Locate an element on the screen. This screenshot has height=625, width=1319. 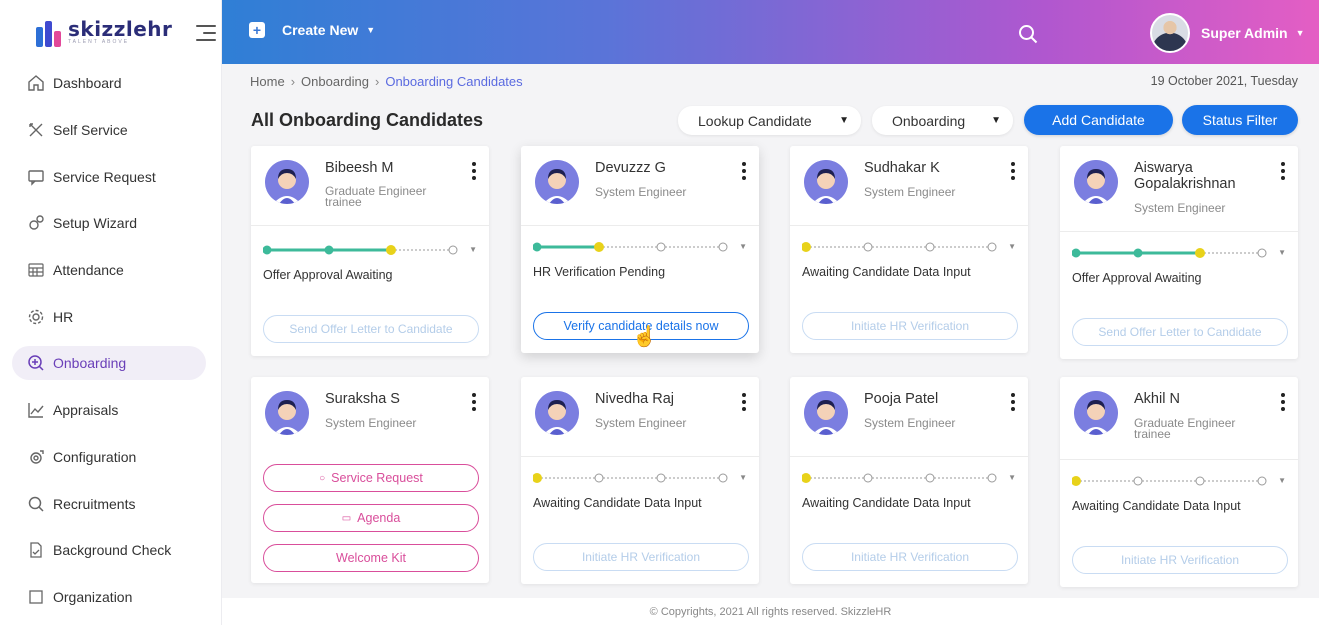
create-new-button: + Create New ▼ is located at coordinates (312, 30).